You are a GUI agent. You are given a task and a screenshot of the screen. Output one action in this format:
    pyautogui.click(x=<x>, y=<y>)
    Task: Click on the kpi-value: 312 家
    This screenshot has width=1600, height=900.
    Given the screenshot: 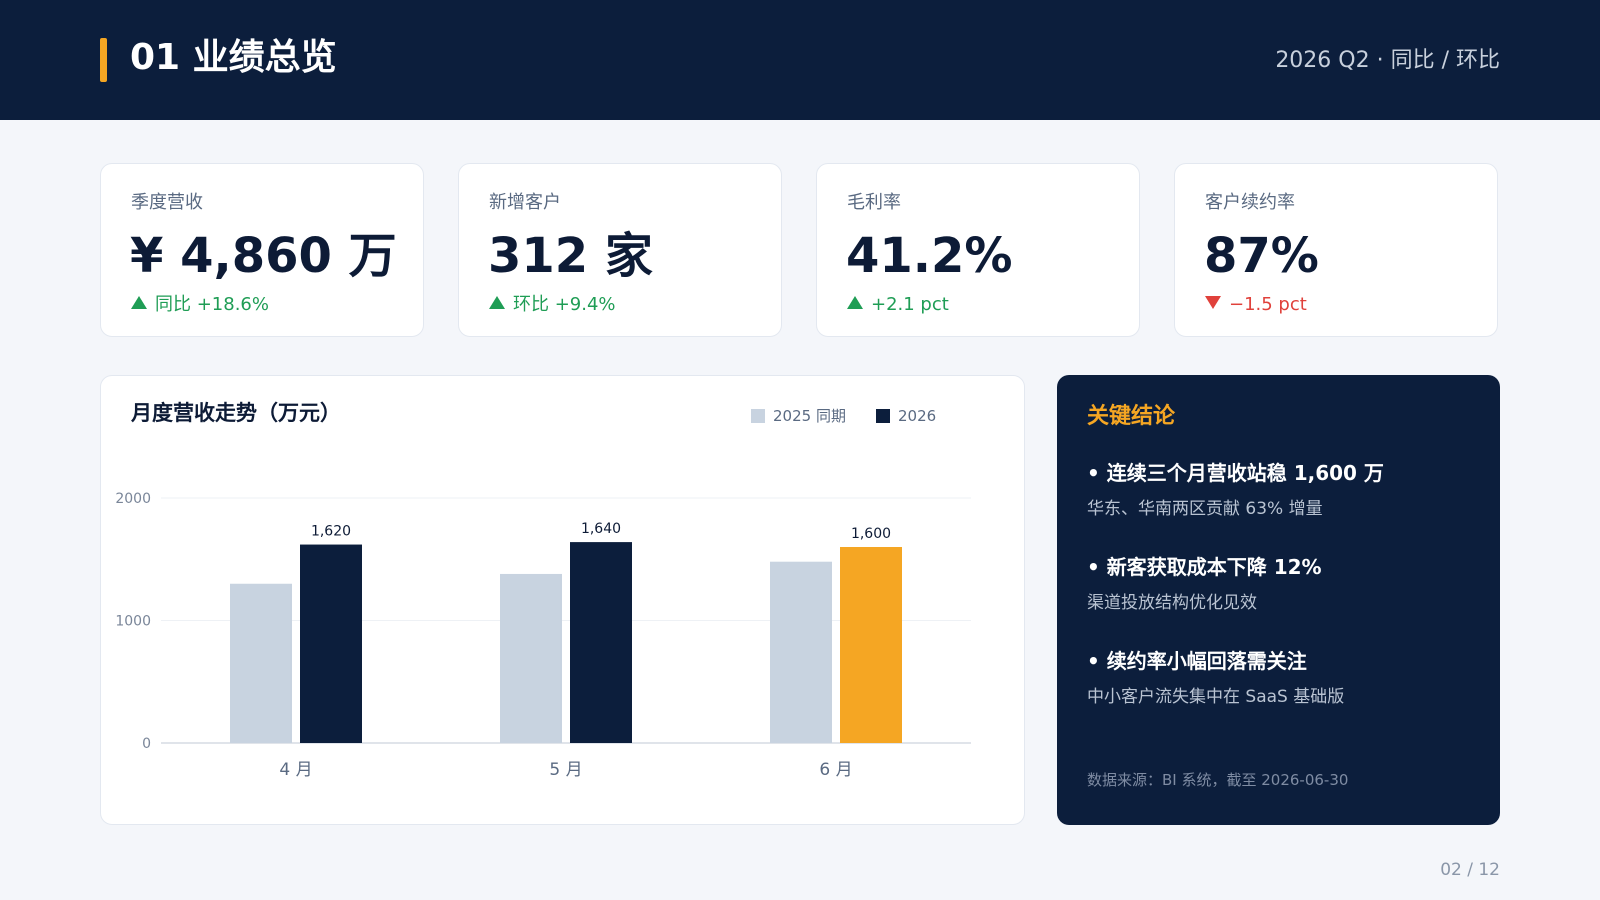 What is the action you would take?
    pyautogui.click(x=570, y=256)
    